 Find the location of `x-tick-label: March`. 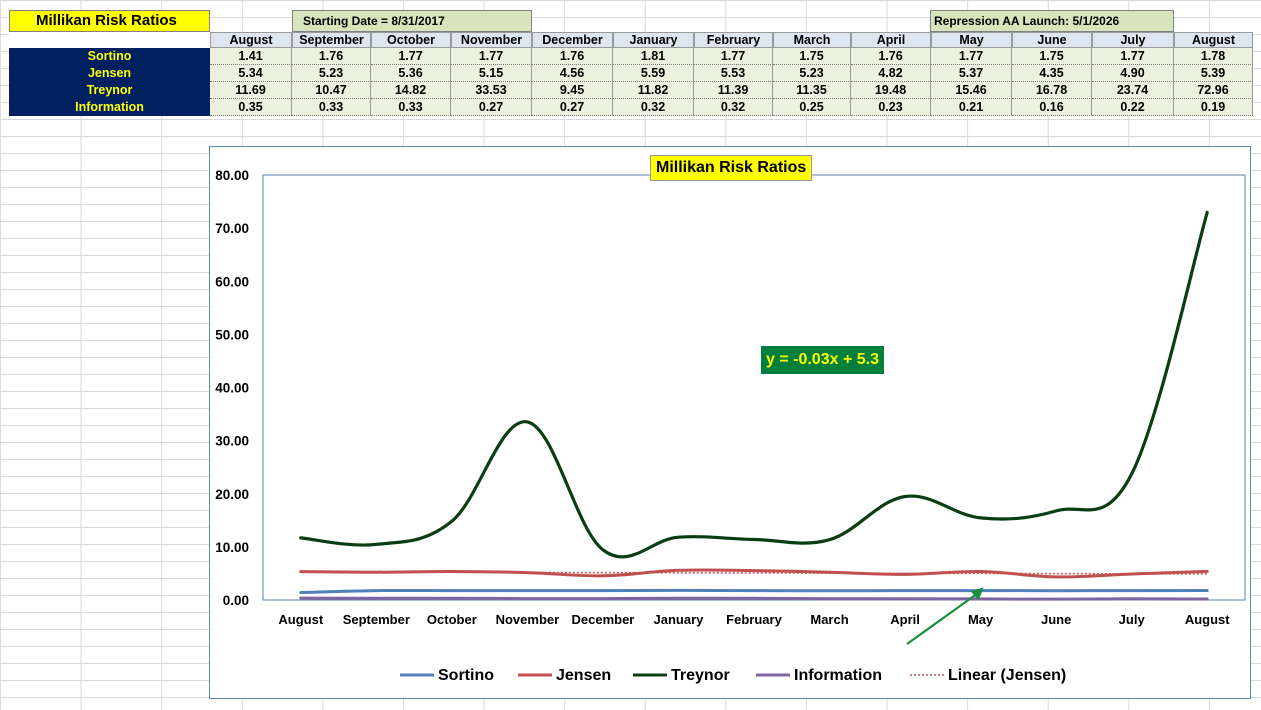

x-tick-label: March is located at coordinates (829, 619).